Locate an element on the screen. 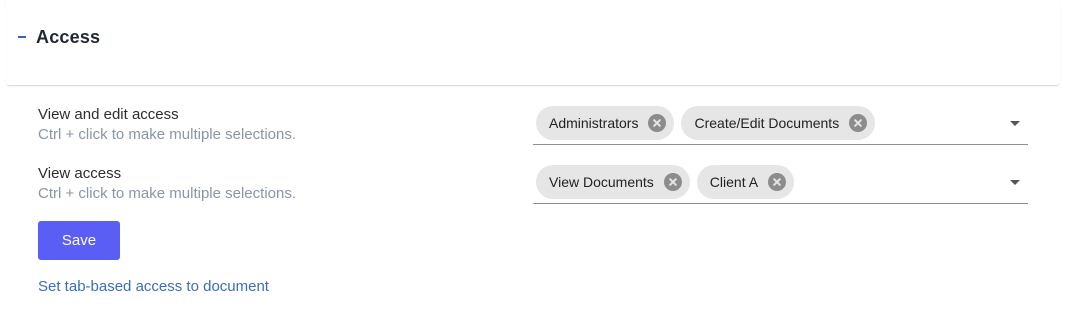 This screenshot has width=1067, height=315. chip-label: View Documents is located at coordinates (601, 182).